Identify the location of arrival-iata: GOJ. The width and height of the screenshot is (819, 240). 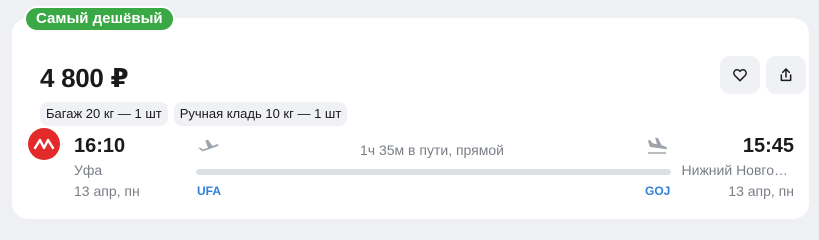
(658, 191).